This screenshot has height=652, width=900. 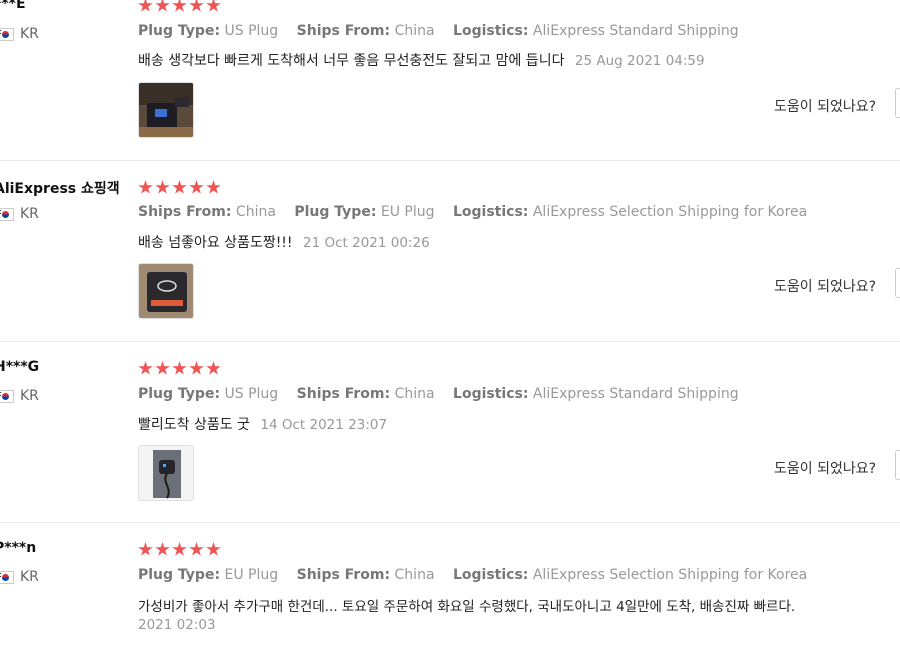 I want to click on reviewer-name: H***G, so click(x=20, y=367).